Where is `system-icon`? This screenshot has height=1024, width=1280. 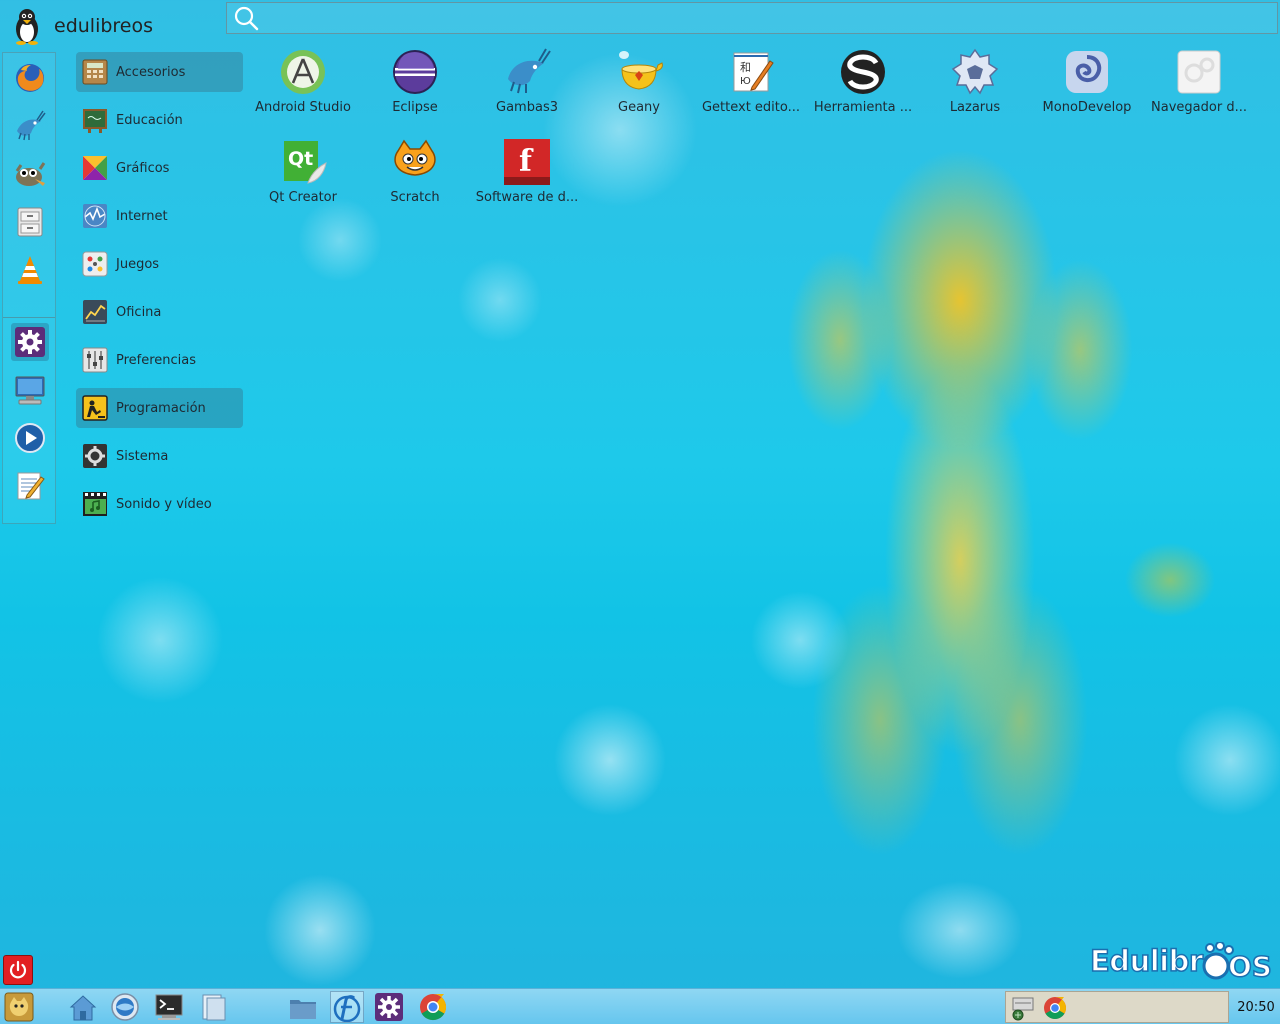 system-icon is located at coordinates (95, 456).